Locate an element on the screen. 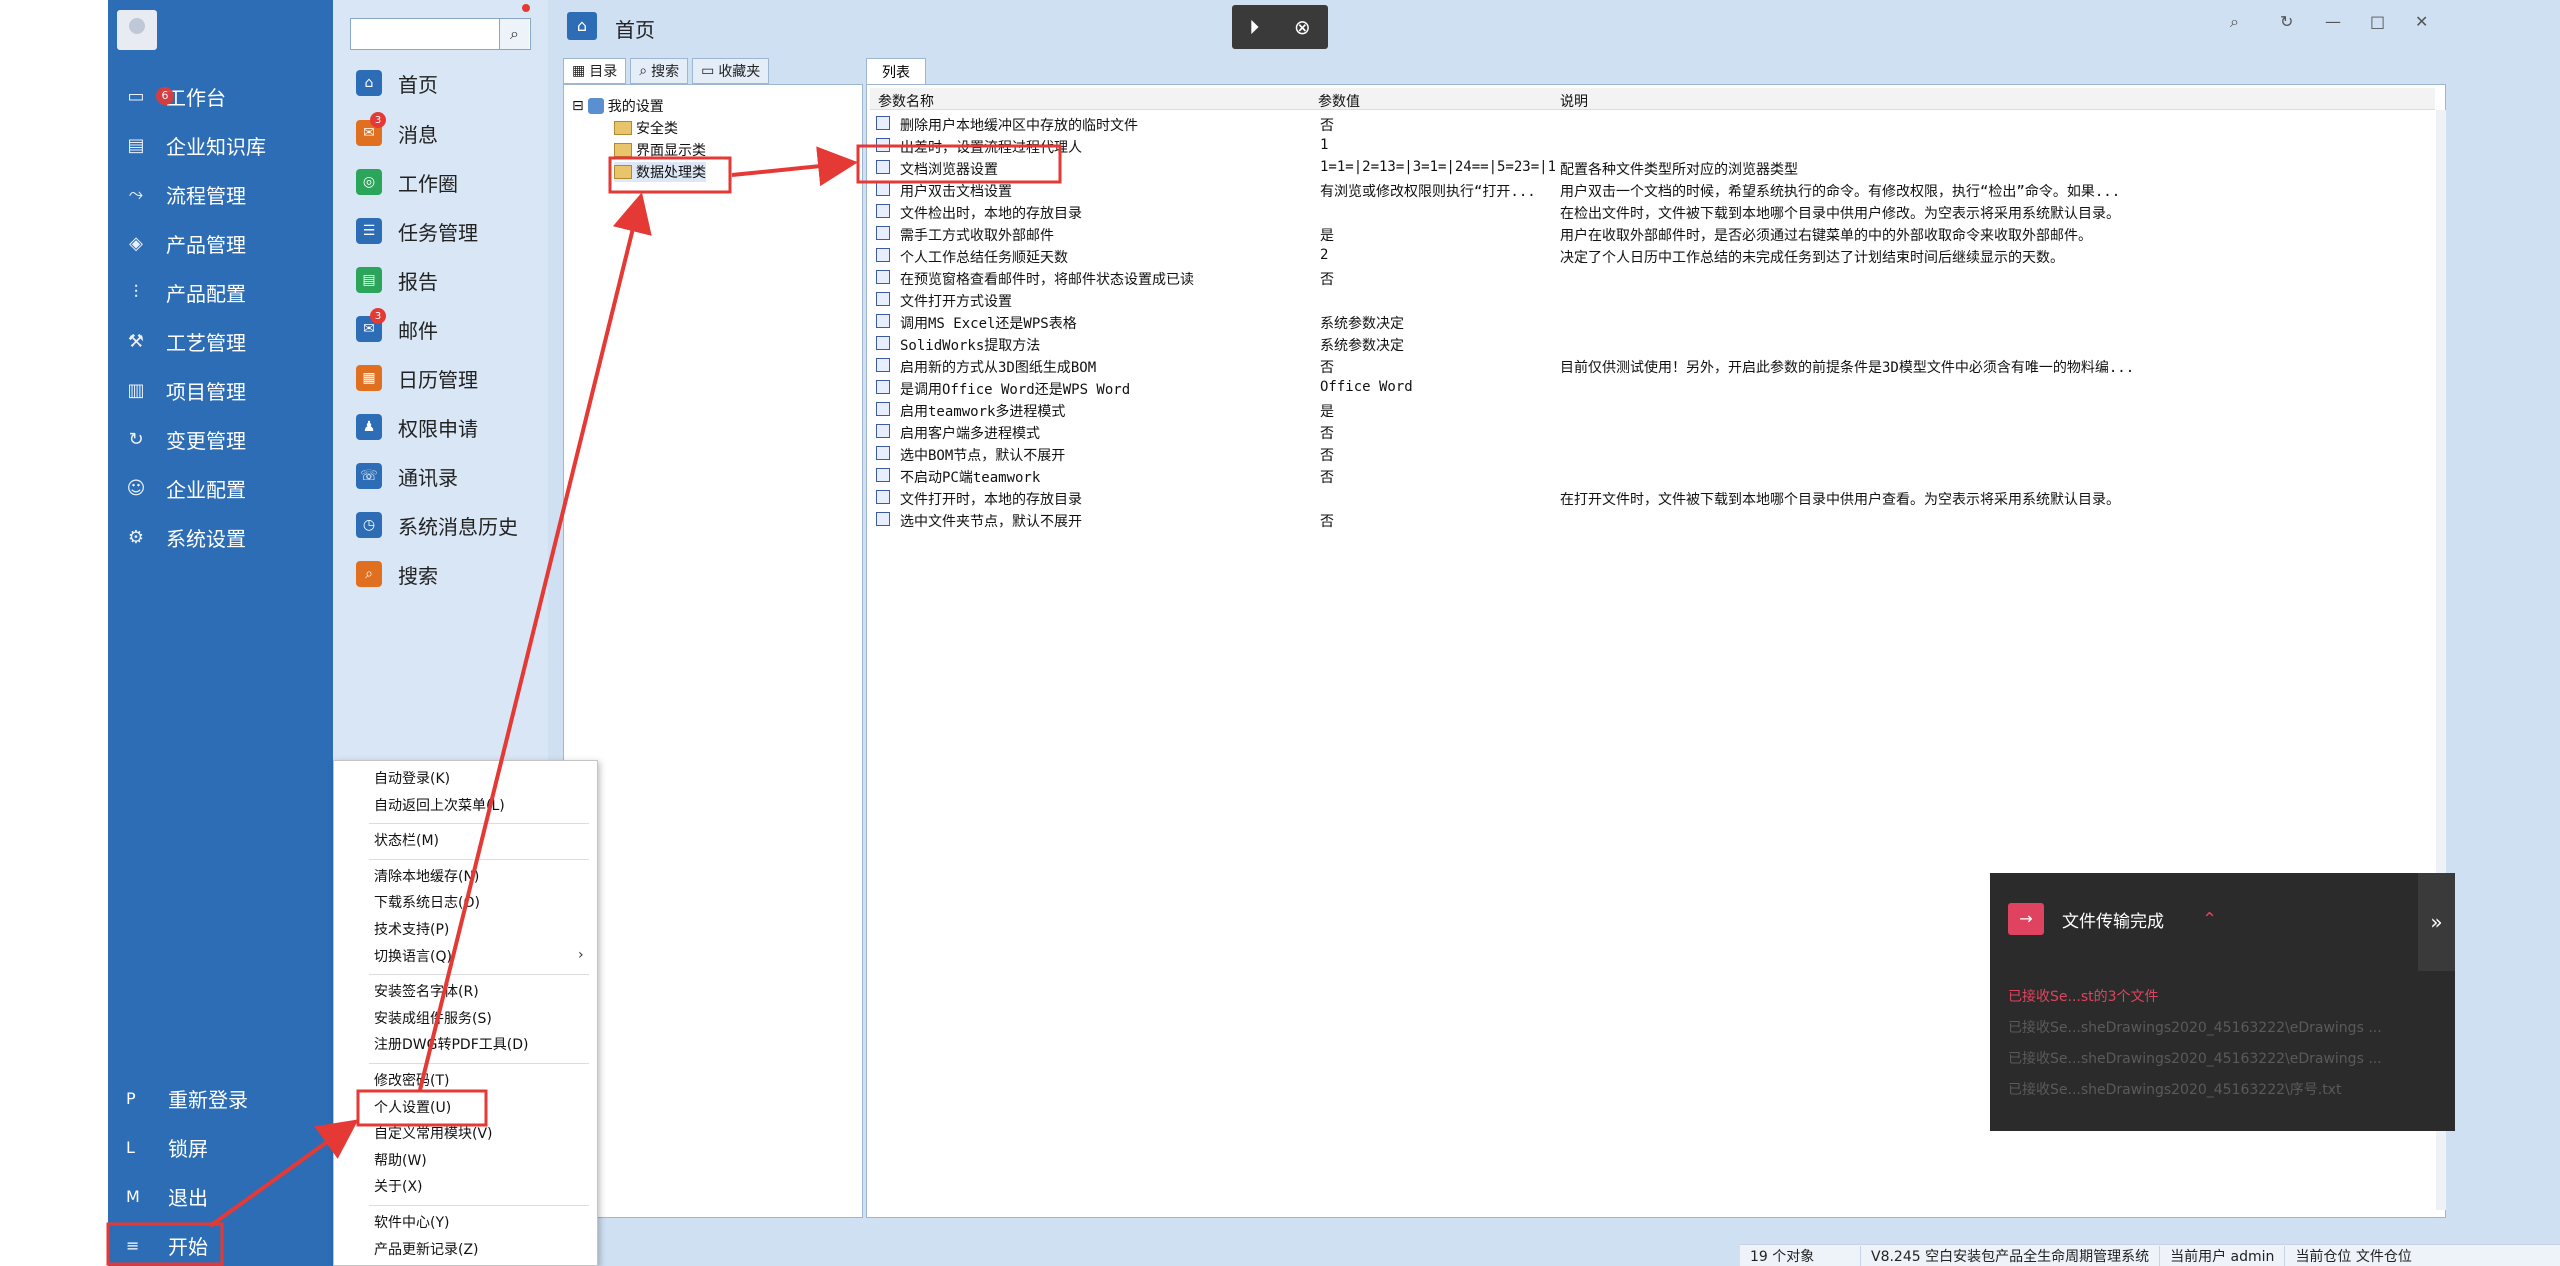 The image size is (2560, 1266). sidebar-item-product: ◈ 产品管理 is located at coordinates (220, 243).